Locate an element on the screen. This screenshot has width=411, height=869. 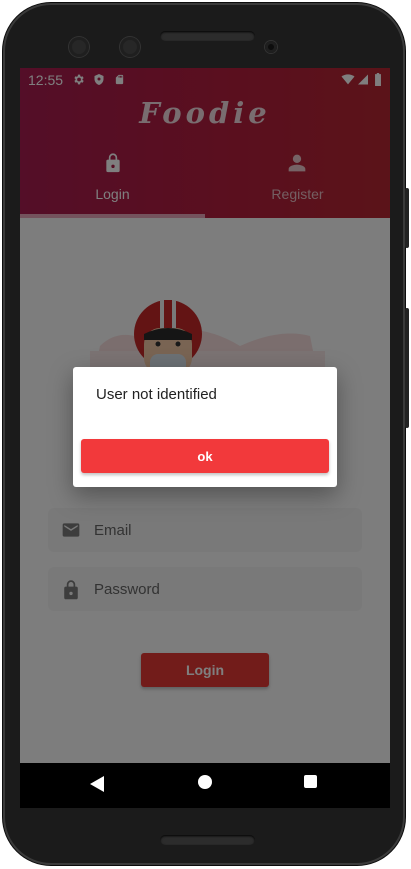
dialog-message: User not identified is located at coordinates (156, 394).